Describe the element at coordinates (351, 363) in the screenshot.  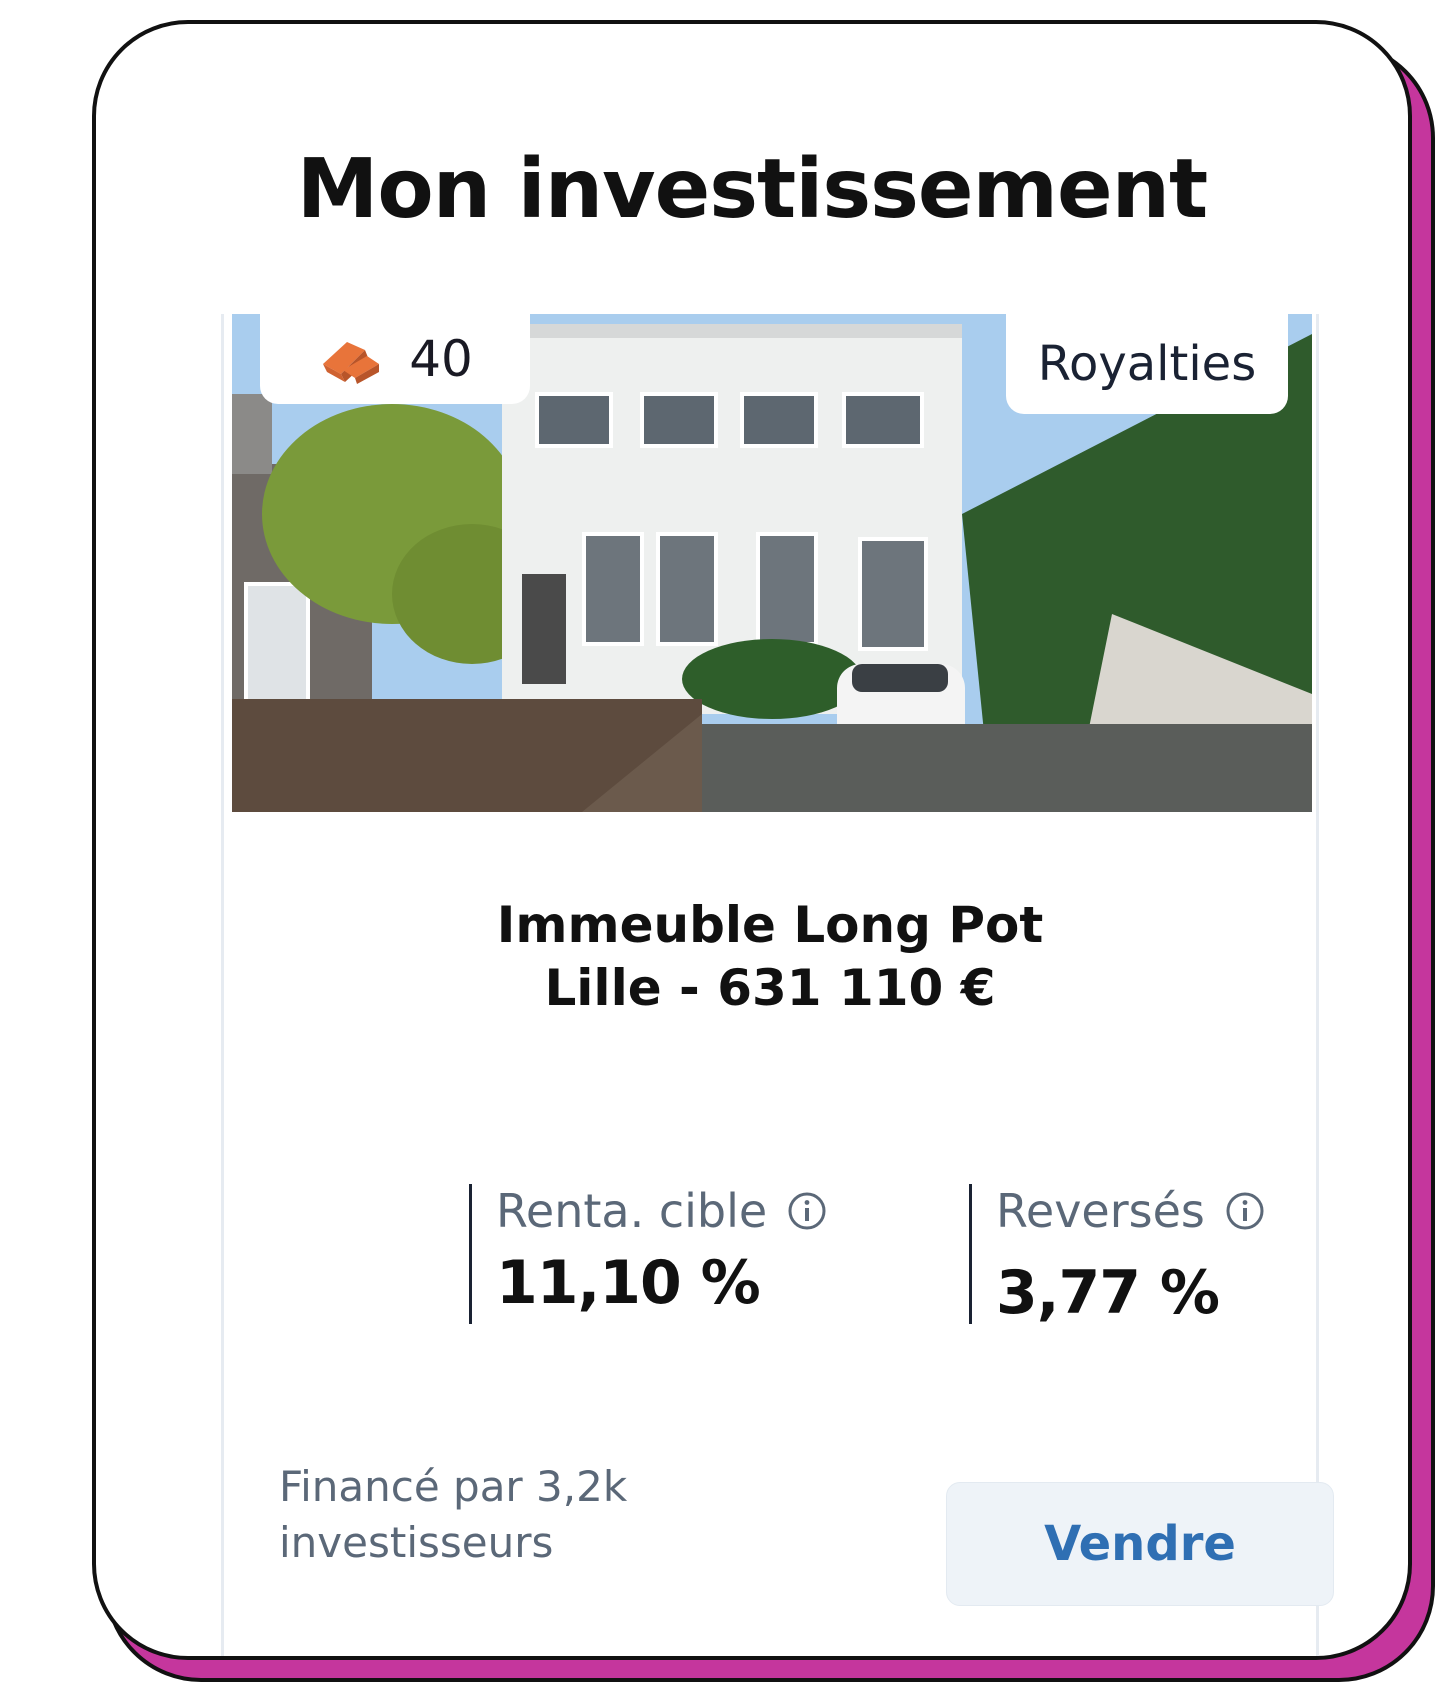
I see `brick-icon` at that location.